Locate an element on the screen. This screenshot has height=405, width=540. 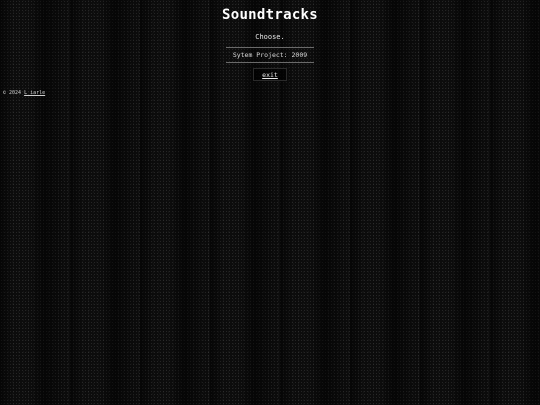
track-item-sytem-project-2009: Sytem Project: 2009 is located at coordinates (270, 55).